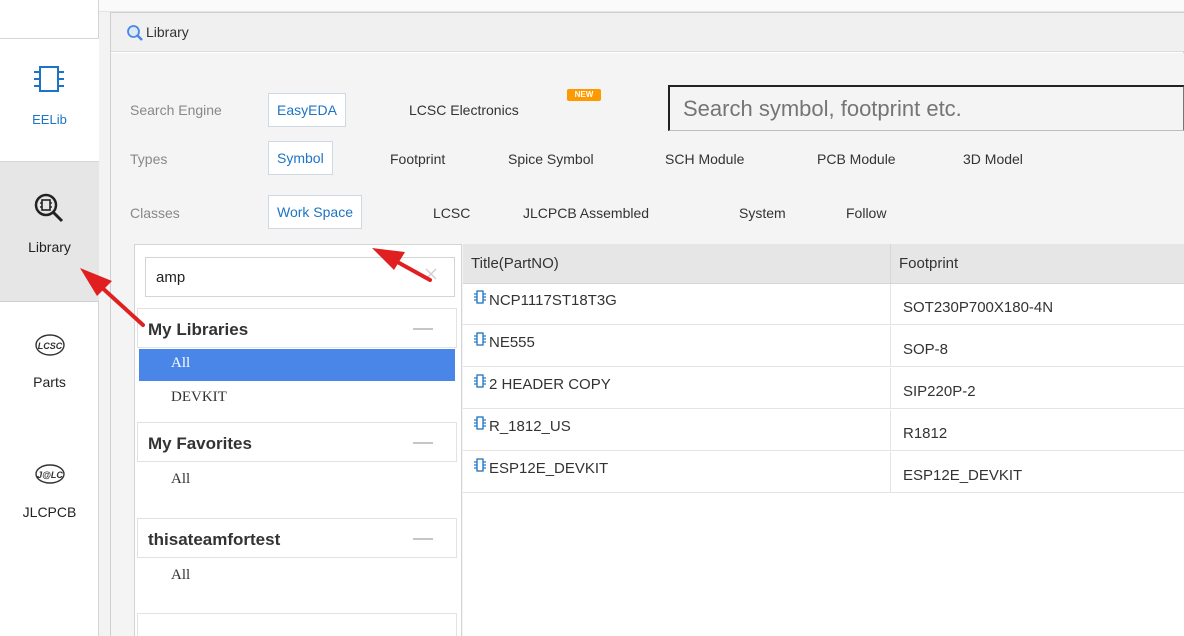 The width and height of the screenshot is (1184, 636). Describe the element at coordinates (297, 328) in the screenshot. I see `group-my-libraries: My Libraries` at that location.